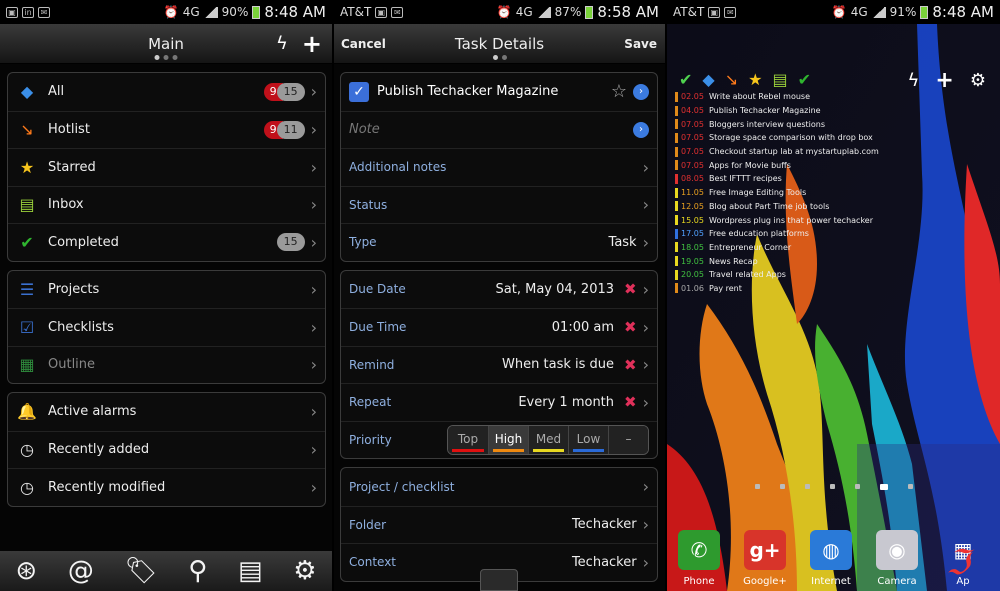 The image size is (1000, 591). I want to click on task-name: Publish Techacker Magazine, so click(494, 91).